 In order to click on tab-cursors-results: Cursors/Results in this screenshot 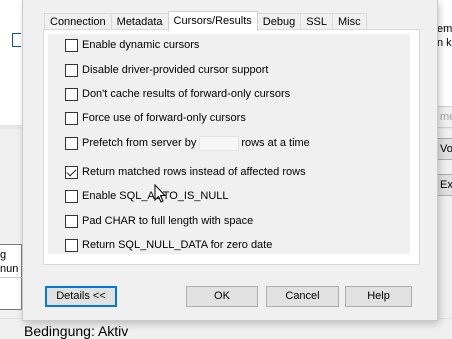, I will do `click(212, 21)`.